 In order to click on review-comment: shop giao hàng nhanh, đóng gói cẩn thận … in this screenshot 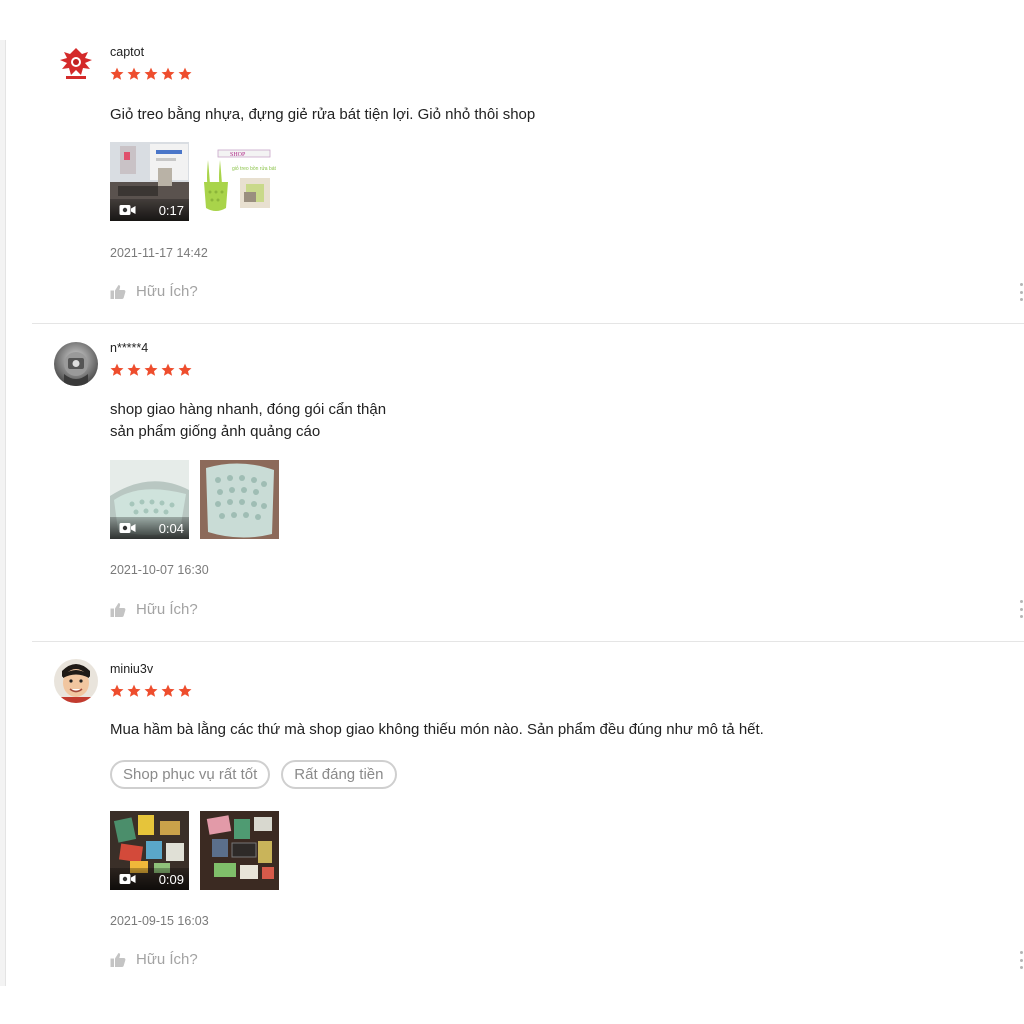, I will do `click(248, 421)`.